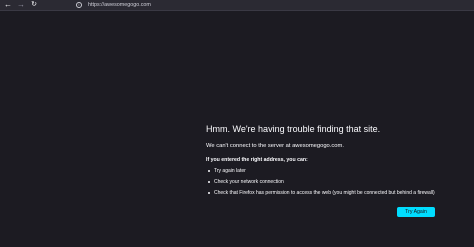 This screenshot has width=474, height=247. I want to click on forward-button: →, so click(21, 5).